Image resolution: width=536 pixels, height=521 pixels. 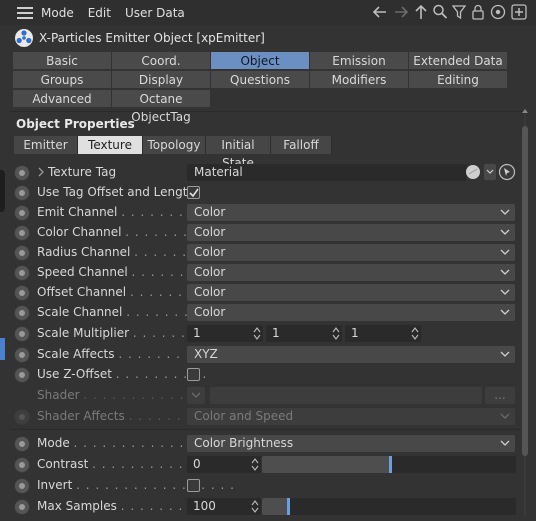 What do you see at coordinates (478, 12) in the screenshot?
I see `lock-icon` at bounding box center [478, 12].